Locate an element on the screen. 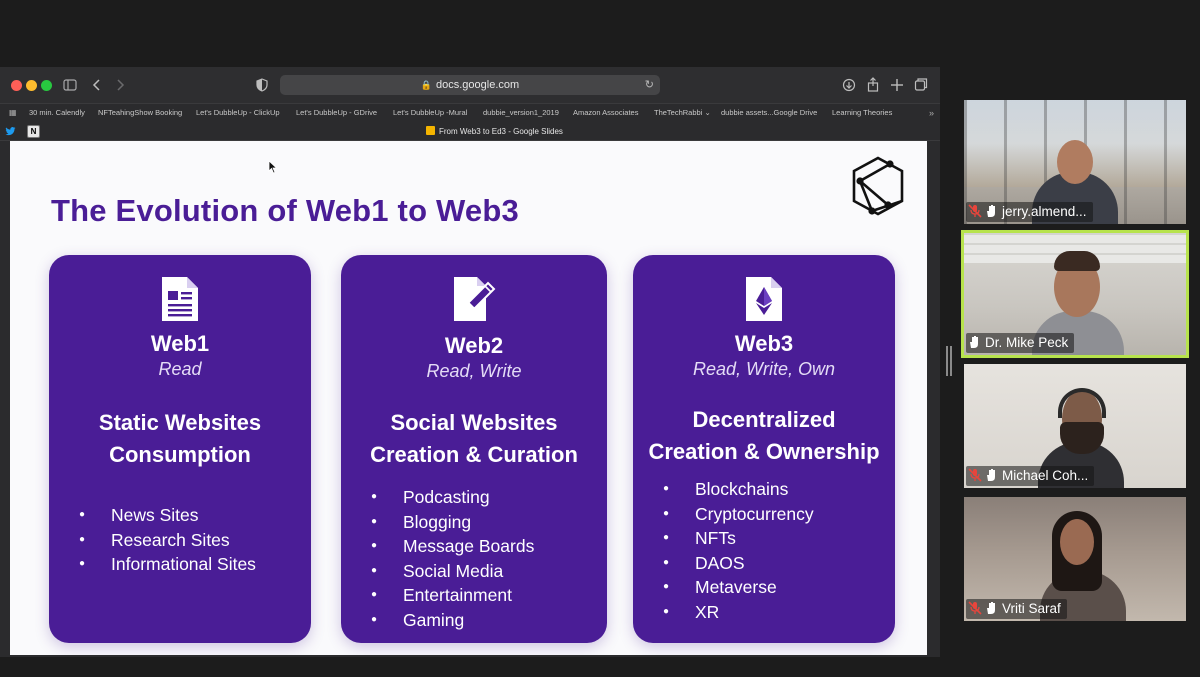 This screenshot has width=1200, height=677. document-icon is located at coordinates (180, 299).